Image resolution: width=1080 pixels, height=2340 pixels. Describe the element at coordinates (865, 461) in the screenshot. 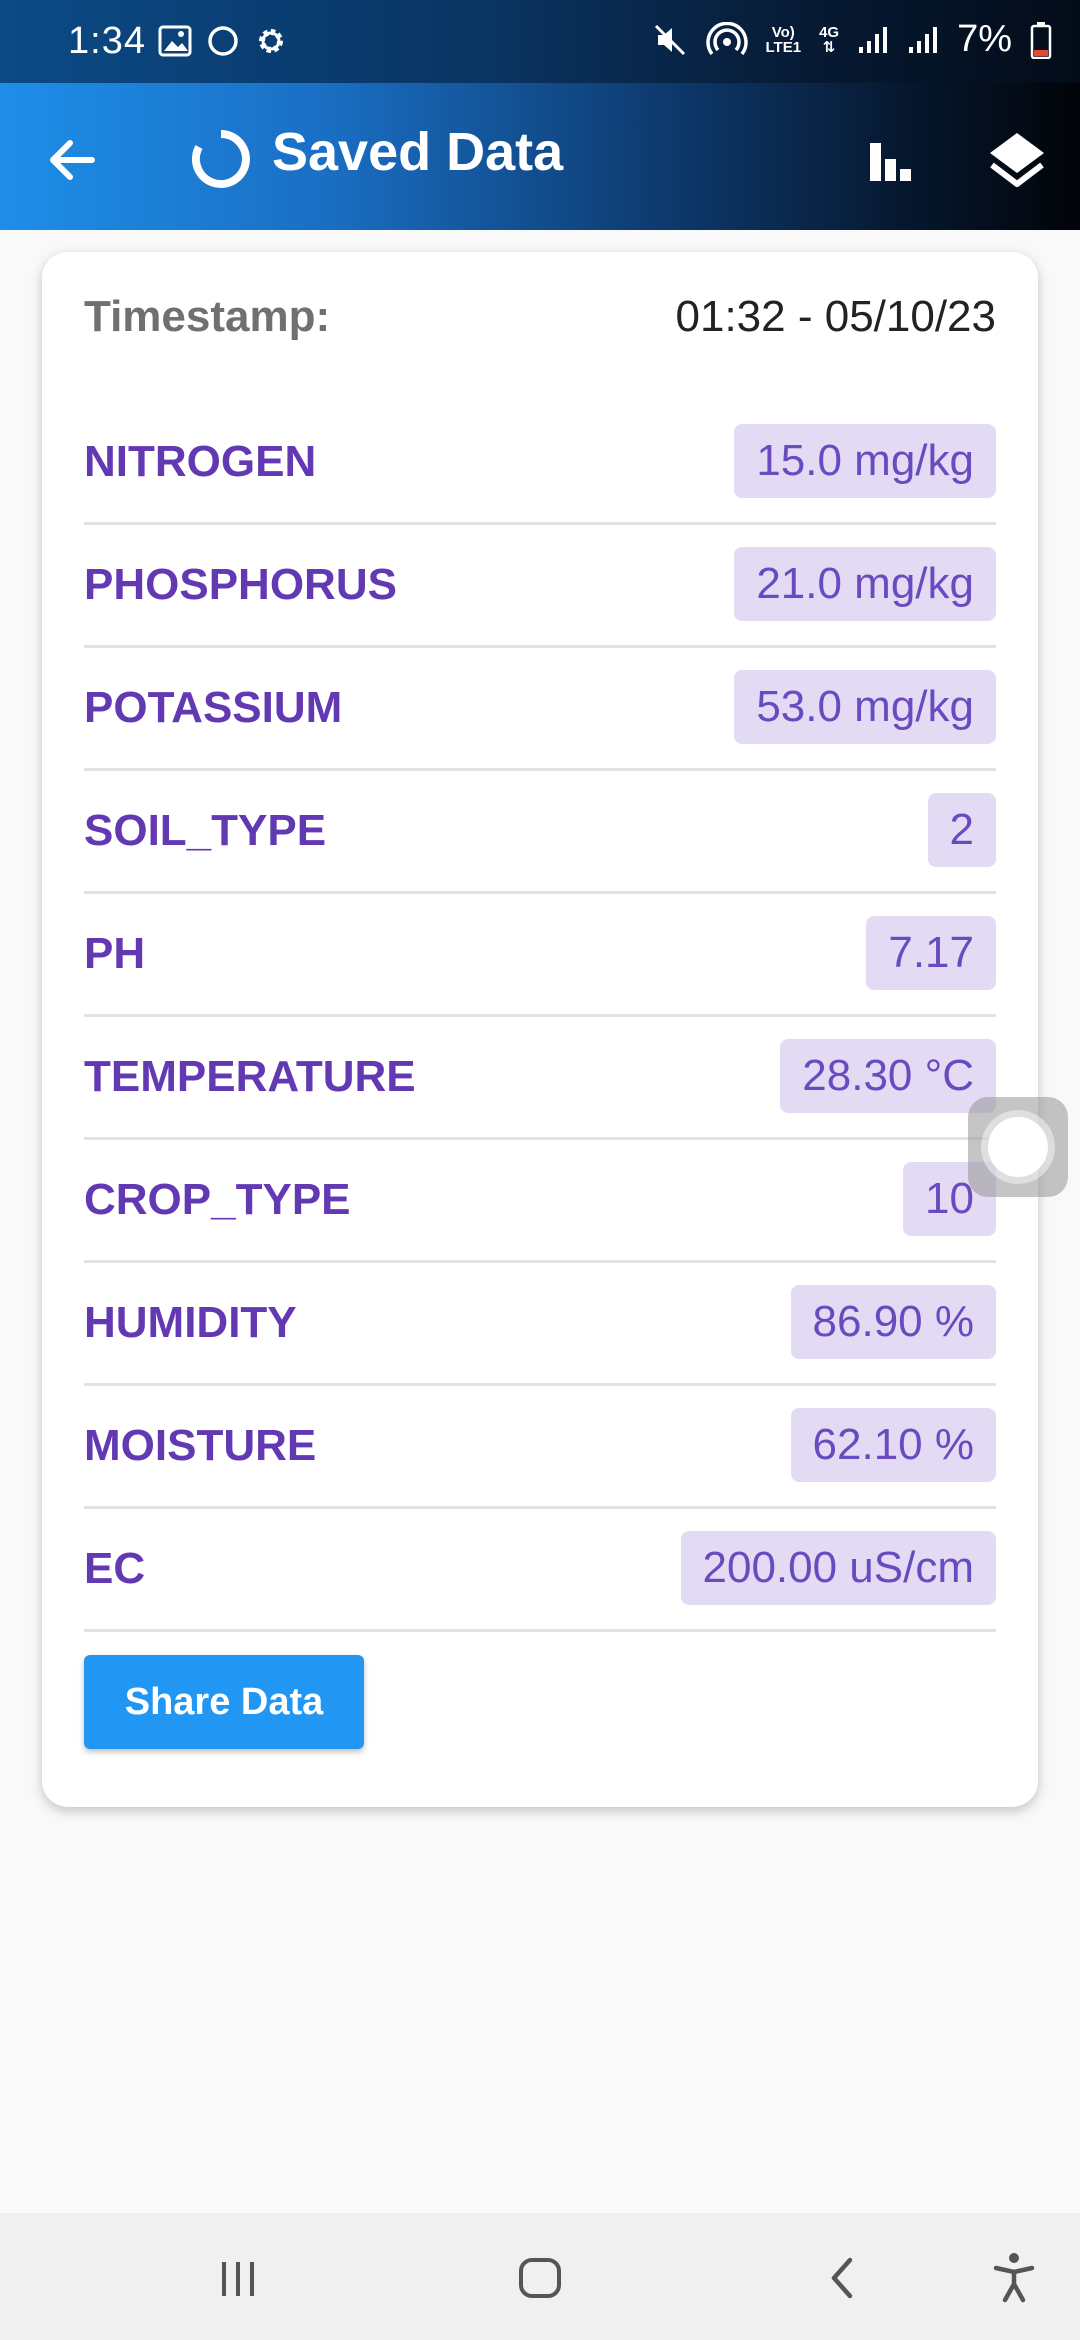

I see `row-value: 15.0 mg/kg` at that location.